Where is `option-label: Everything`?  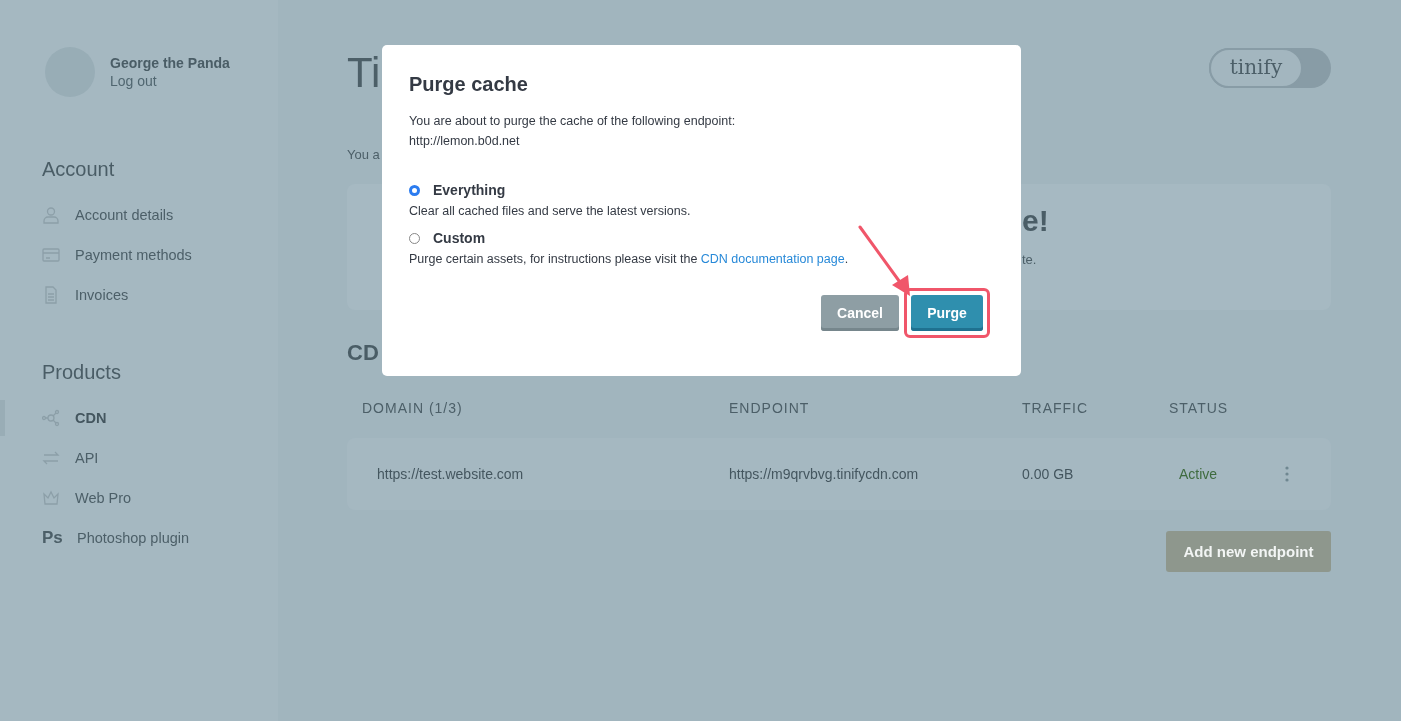
option-label: Everything is located at coordinates (469, 190).